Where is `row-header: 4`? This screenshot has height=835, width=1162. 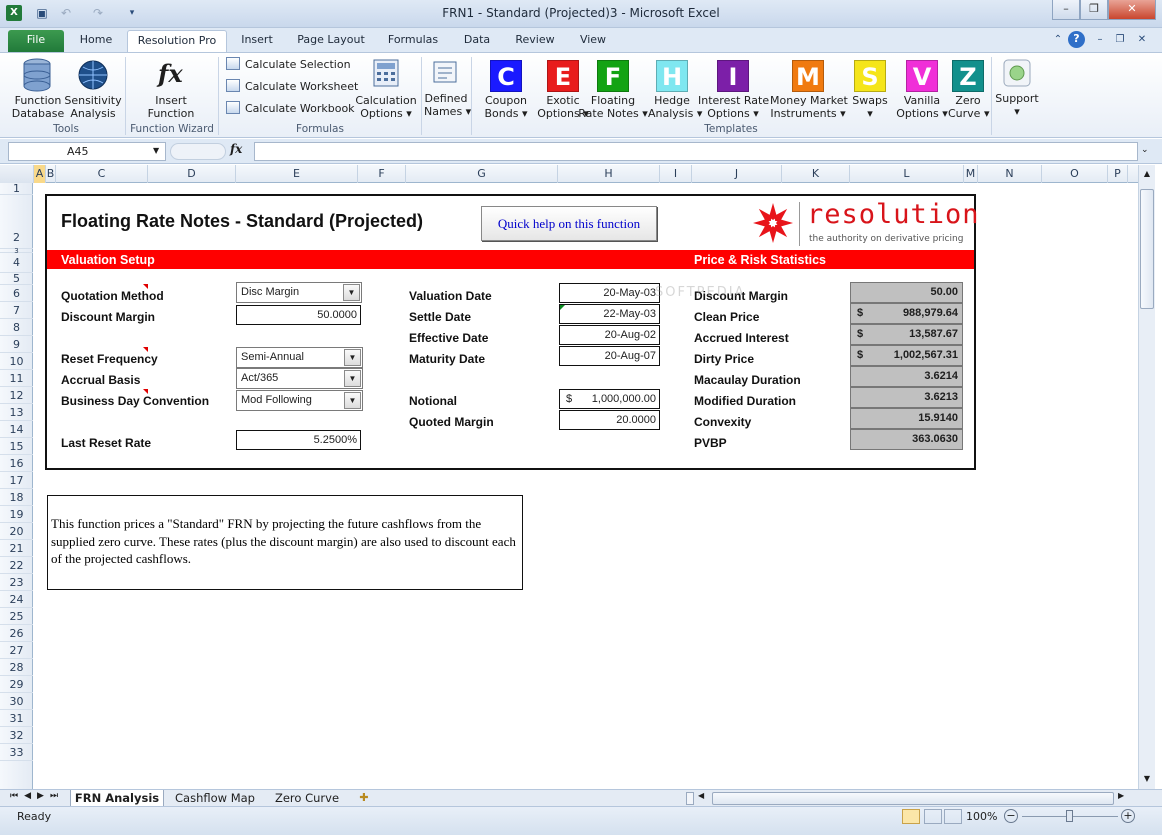 row-header: 4 is located at coordinates (16, 263).